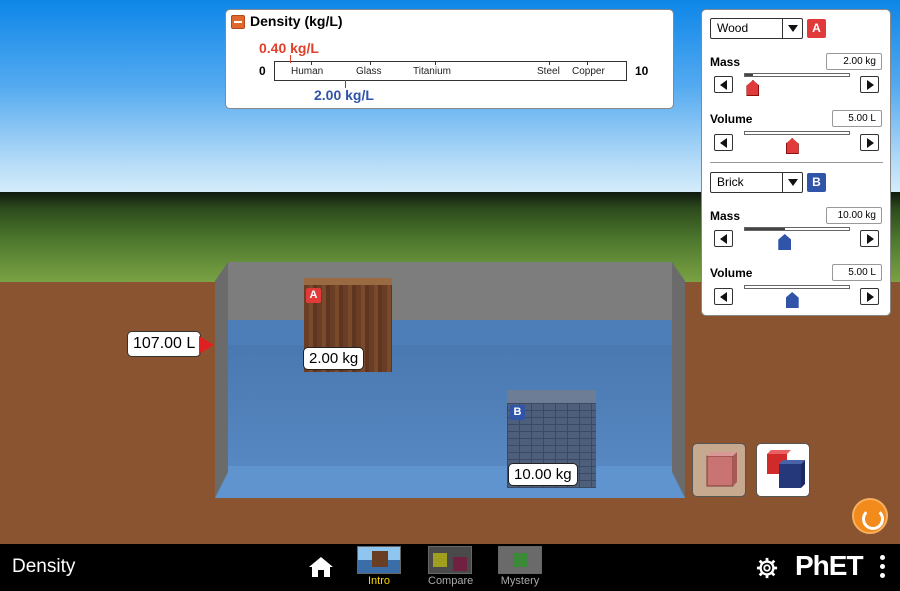 The width and height of the screenshot is (900, 591). I want to click on navigation-bar: Density Intro Compare Mystery PhET, so click(450, 567).